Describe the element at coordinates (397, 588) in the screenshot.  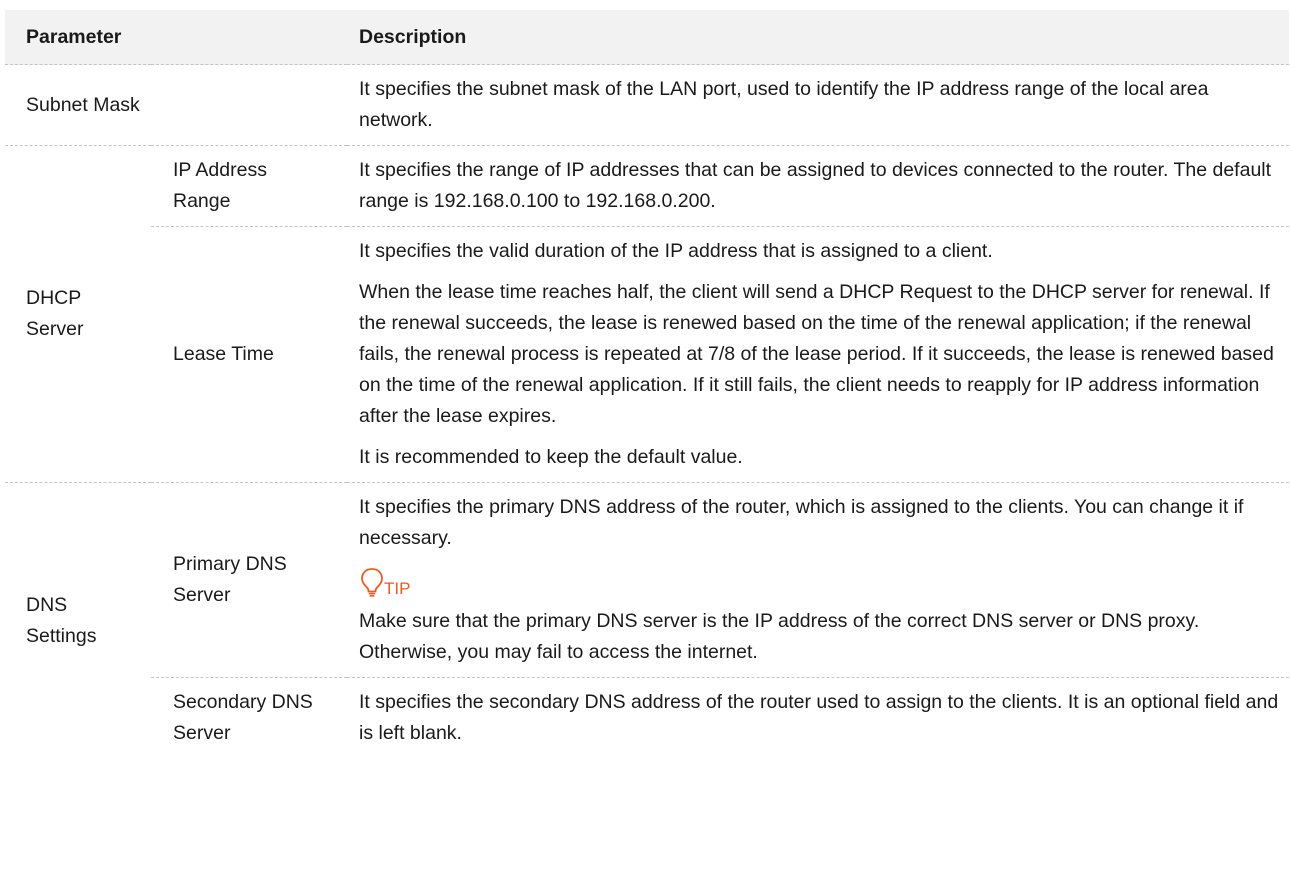
I see `tip-label: TIP` at that location.